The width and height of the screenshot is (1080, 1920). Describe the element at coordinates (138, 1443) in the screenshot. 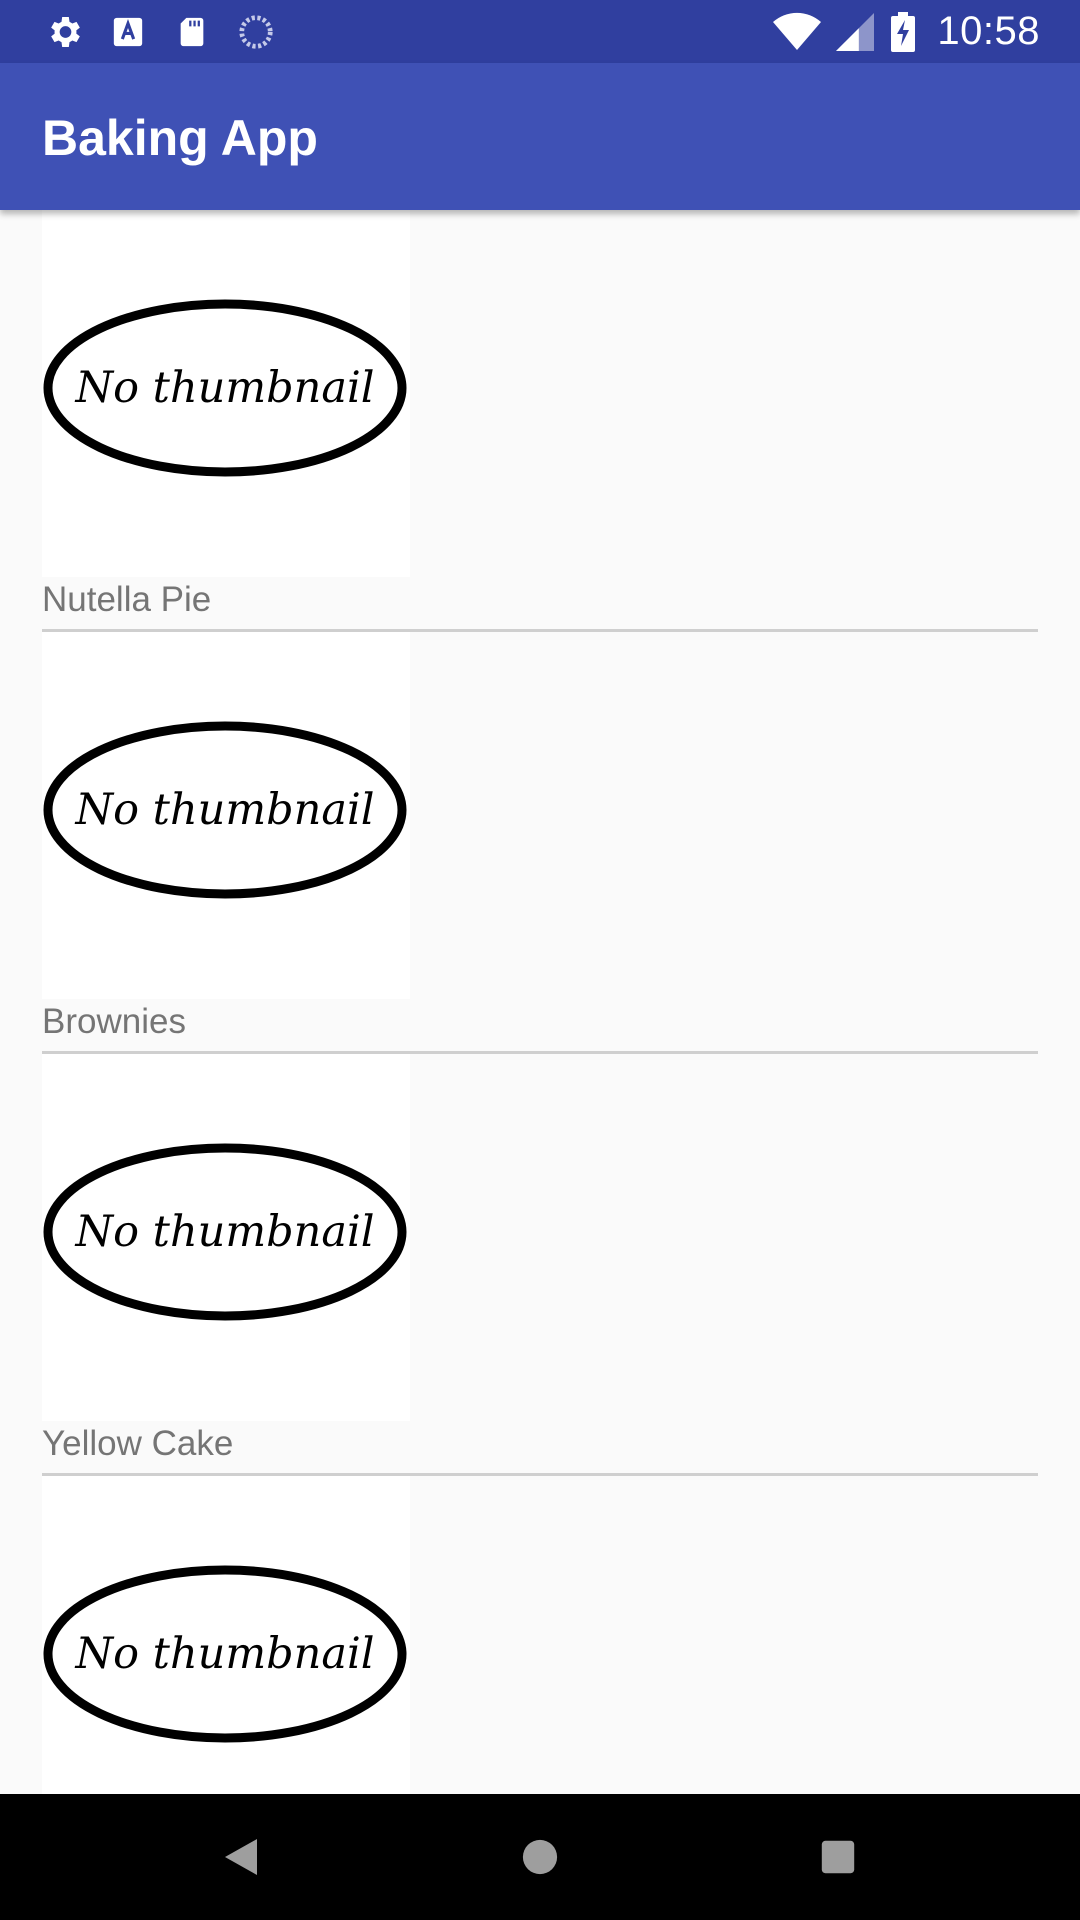

I see `recipe-name: Yellow Cake` at that location.